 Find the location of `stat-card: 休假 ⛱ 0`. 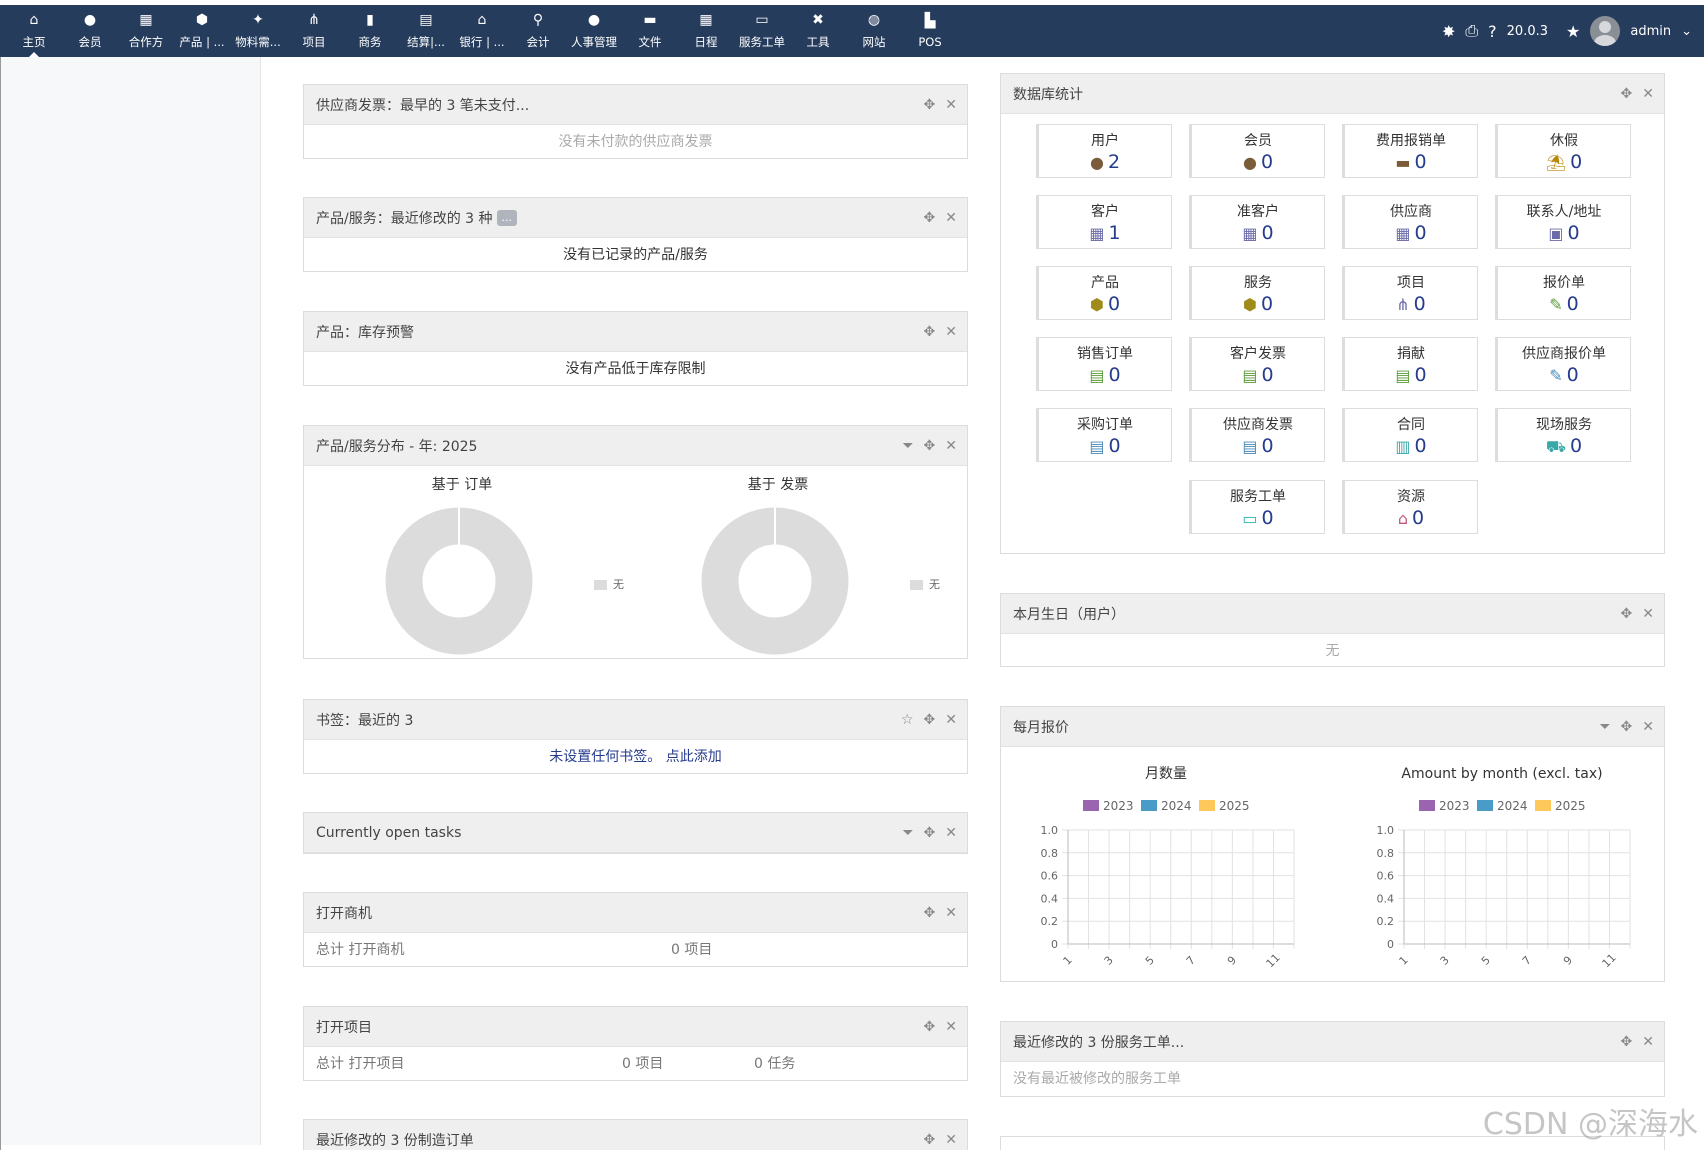

stat-card: 休假 ⛱ 0 is located at coordinates (1563, 151).